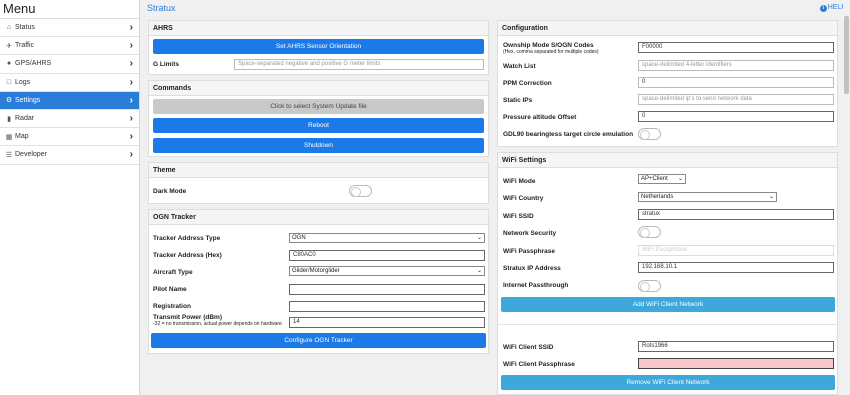 The height and width of the screenshot is (395, 850). I want to click on tx-power-input: 14, so click(387, 322).